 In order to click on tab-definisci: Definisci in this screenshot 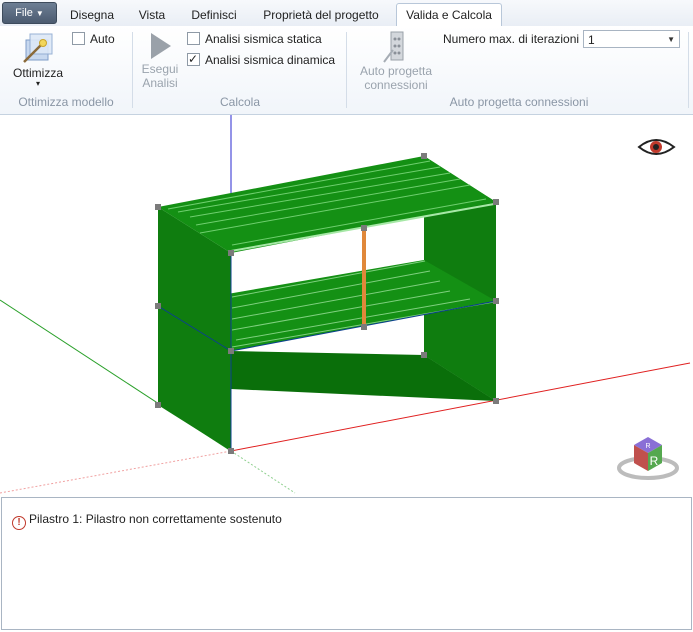, I will do `click(214, 15)`.